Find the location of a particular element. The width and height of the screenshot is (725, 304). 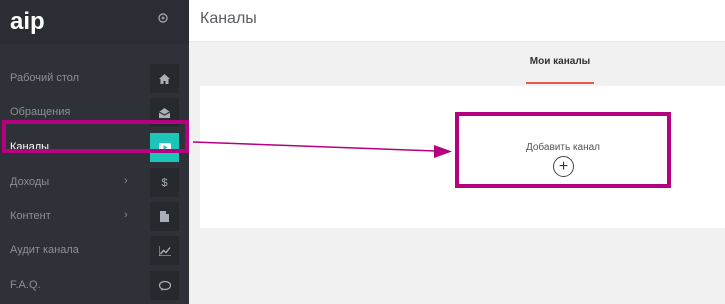

sidebar-item-dashboard: Рабочий стол is located at coordinates (94, 78).